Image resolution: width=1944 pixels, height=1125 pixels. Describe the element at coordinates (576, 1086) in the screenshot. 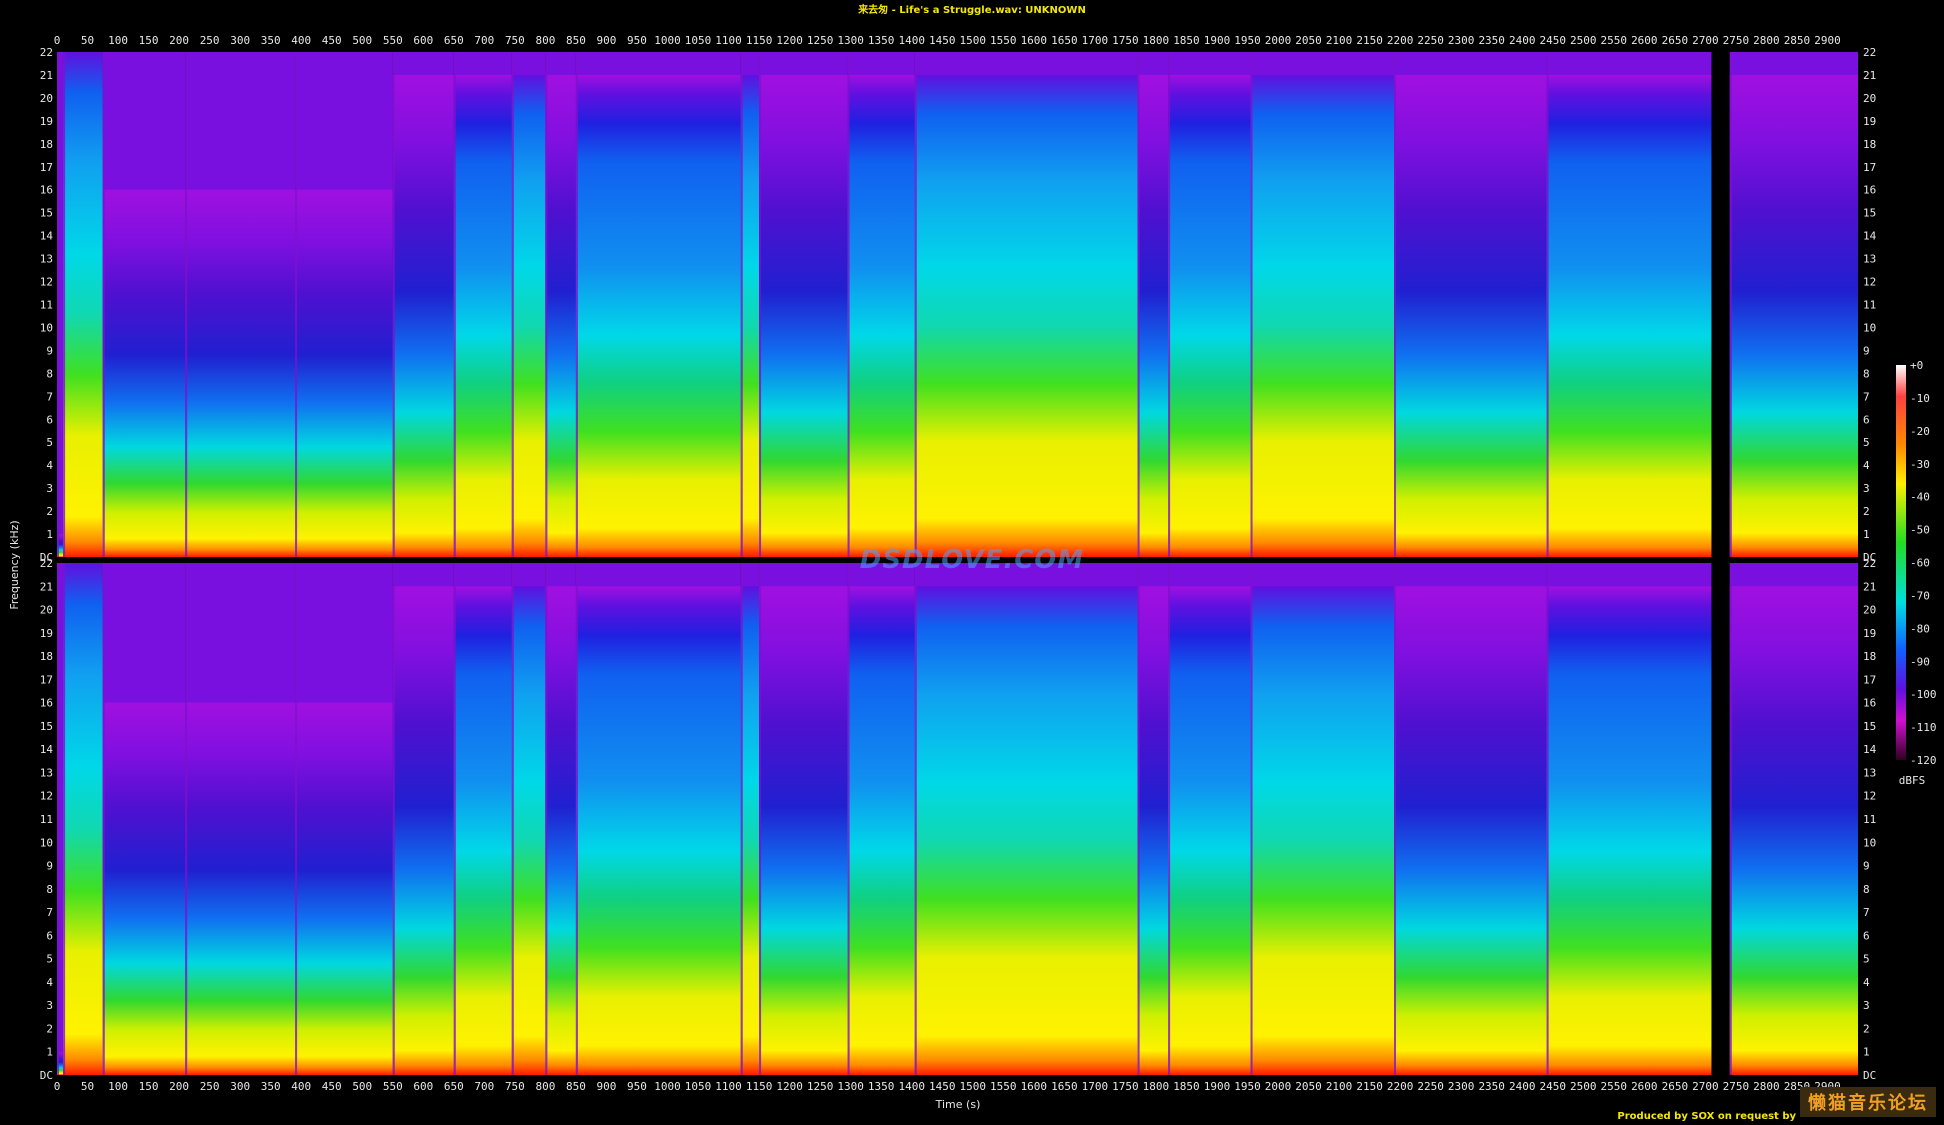

I see `x-tick-bottom-850: 850` at that location.